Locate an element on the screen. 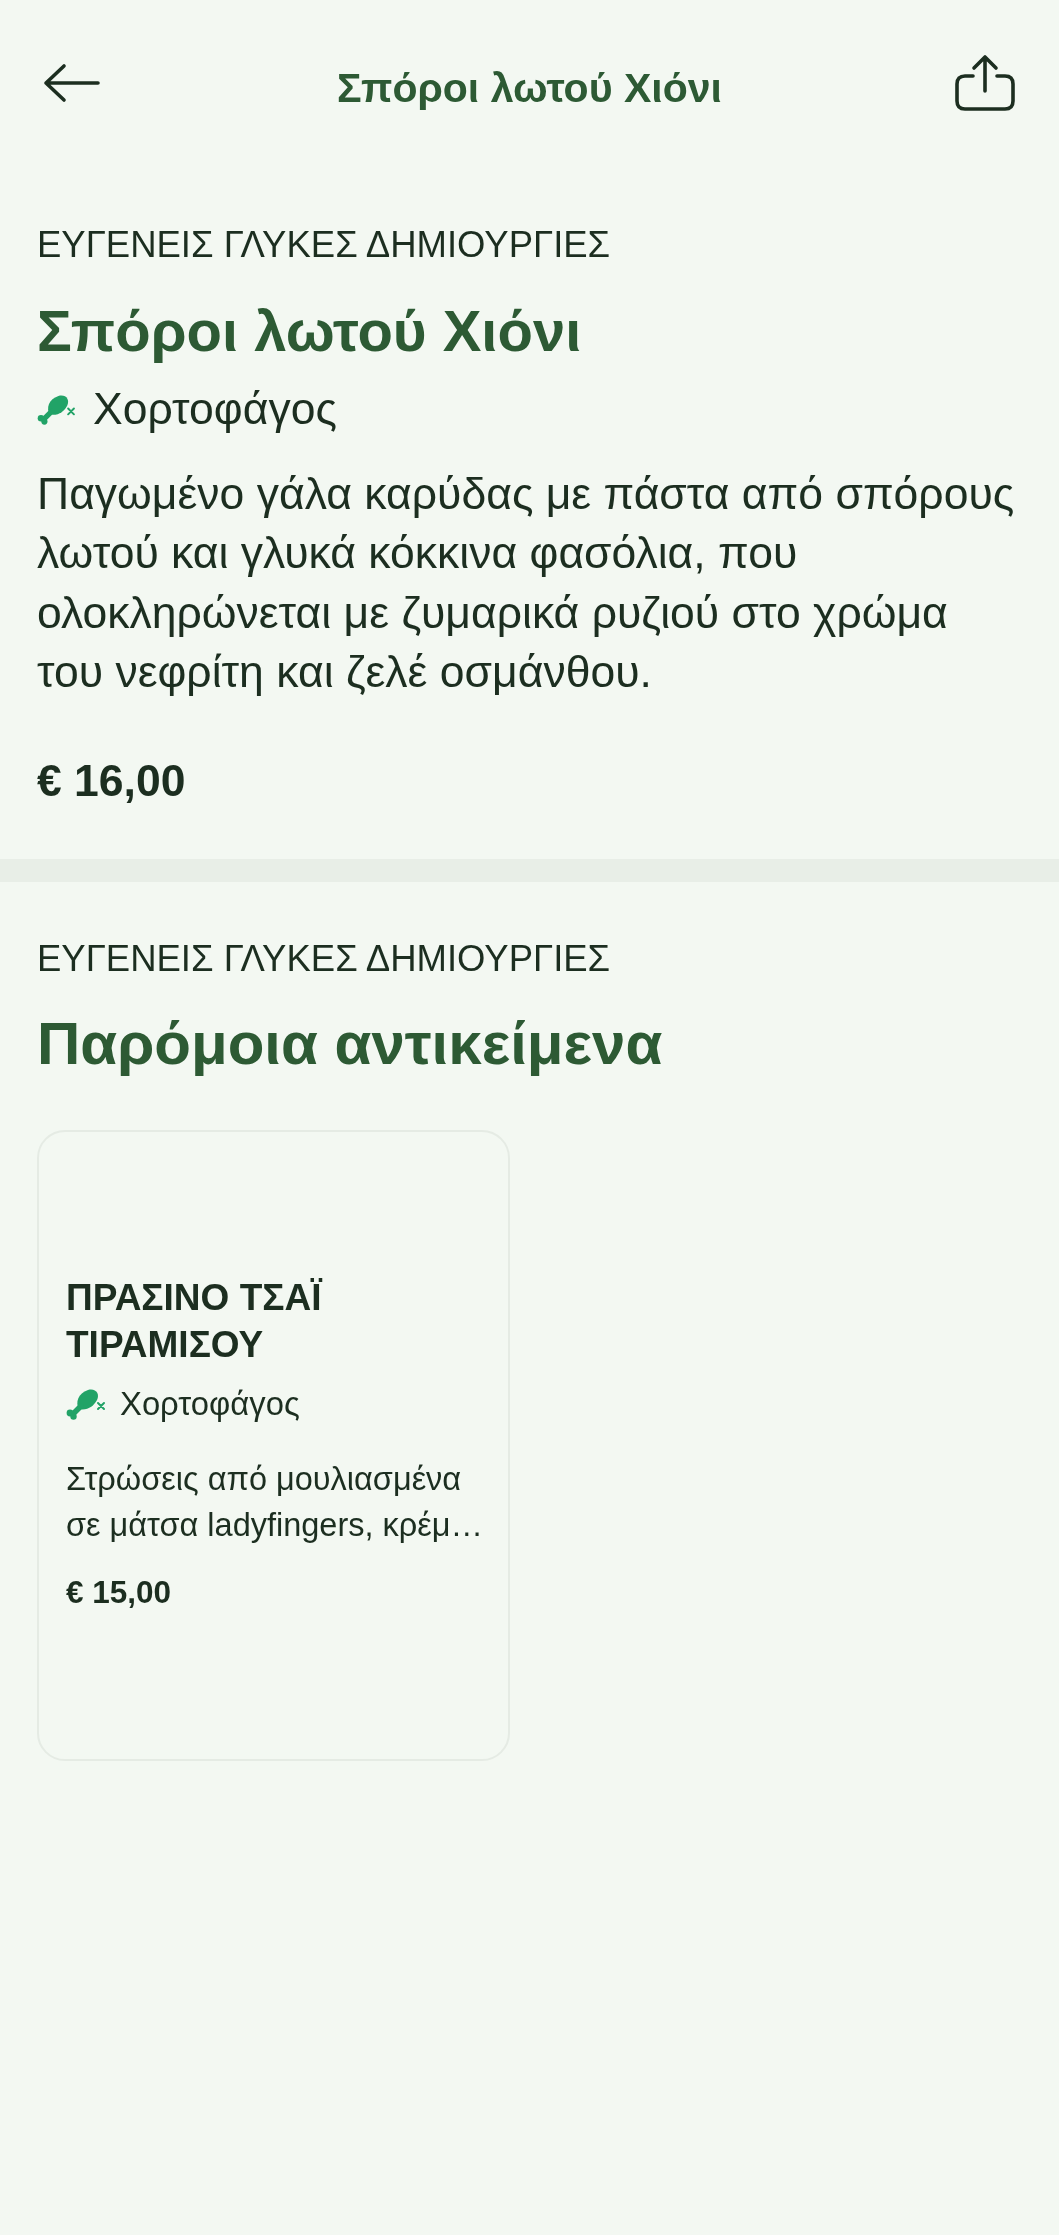  card-price: € 15,00 is located at coordinates (119, 1592).